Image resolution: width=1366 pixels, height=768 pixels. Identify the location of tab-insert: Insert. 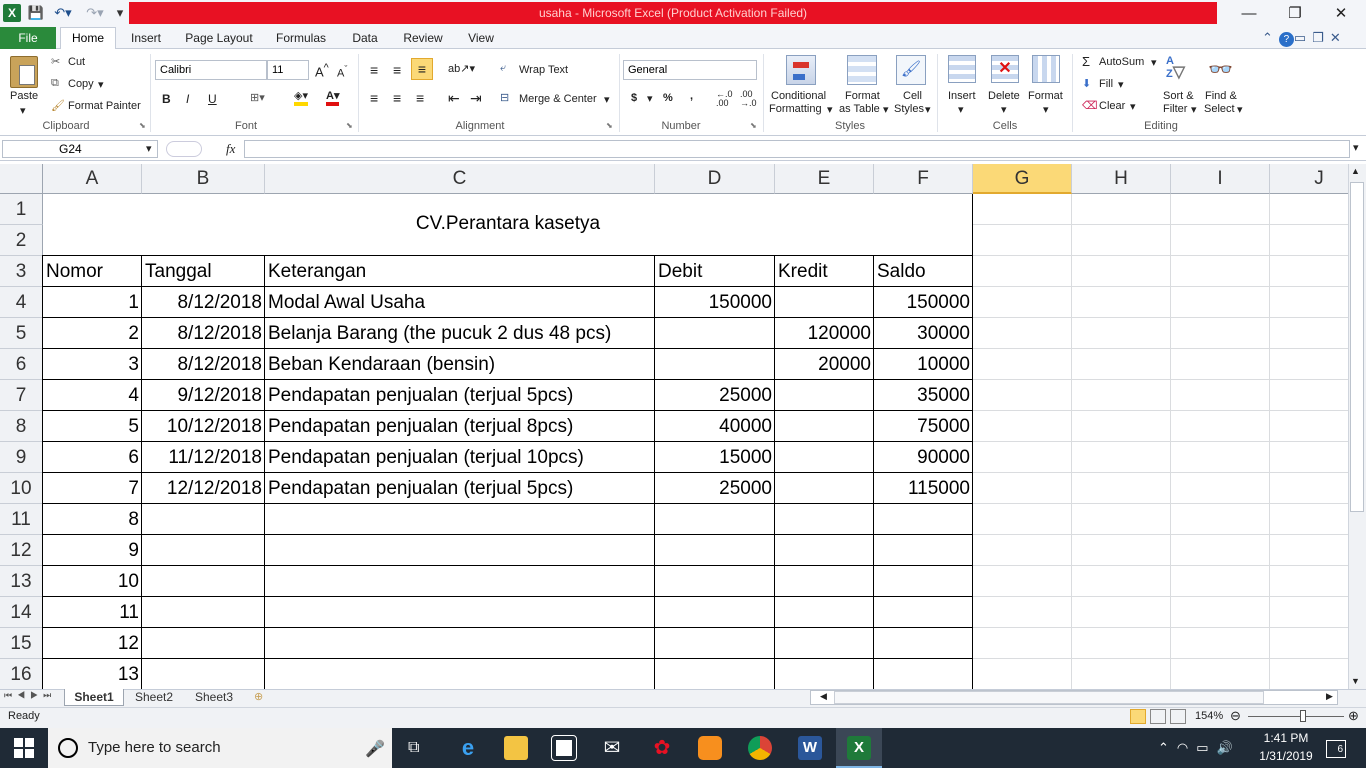
(146, 38).